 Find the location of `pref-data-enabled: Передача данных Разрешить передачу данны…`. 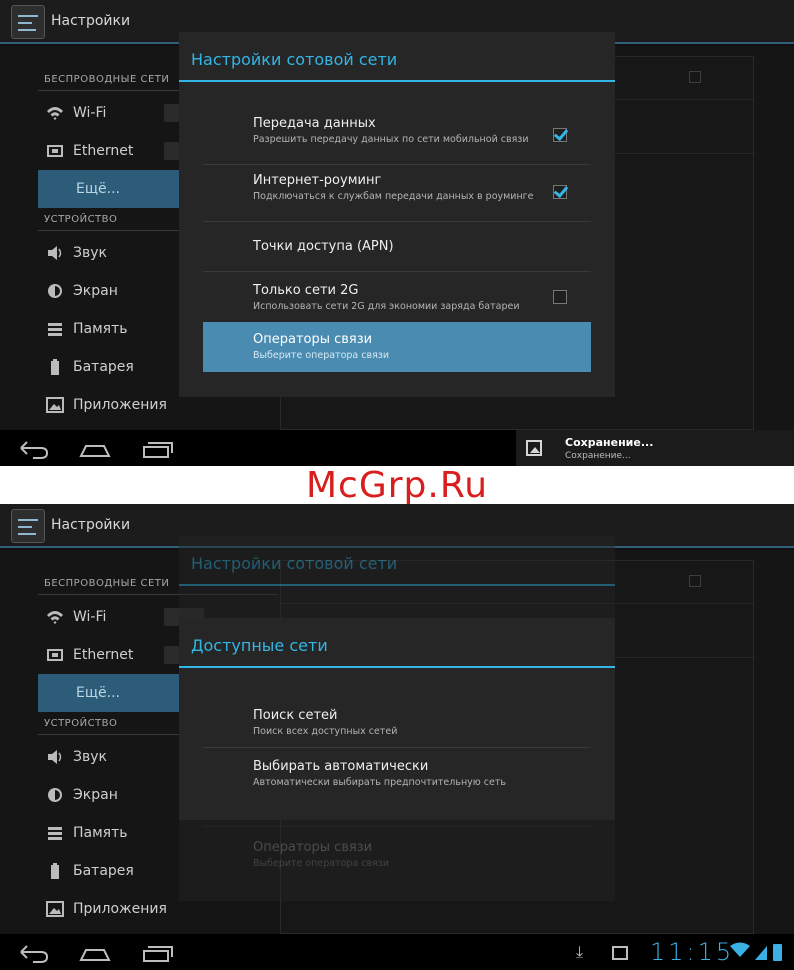

pref-data-enabled: Передача данных Разрешить передачу данны… is located at coordinates (397, 139).